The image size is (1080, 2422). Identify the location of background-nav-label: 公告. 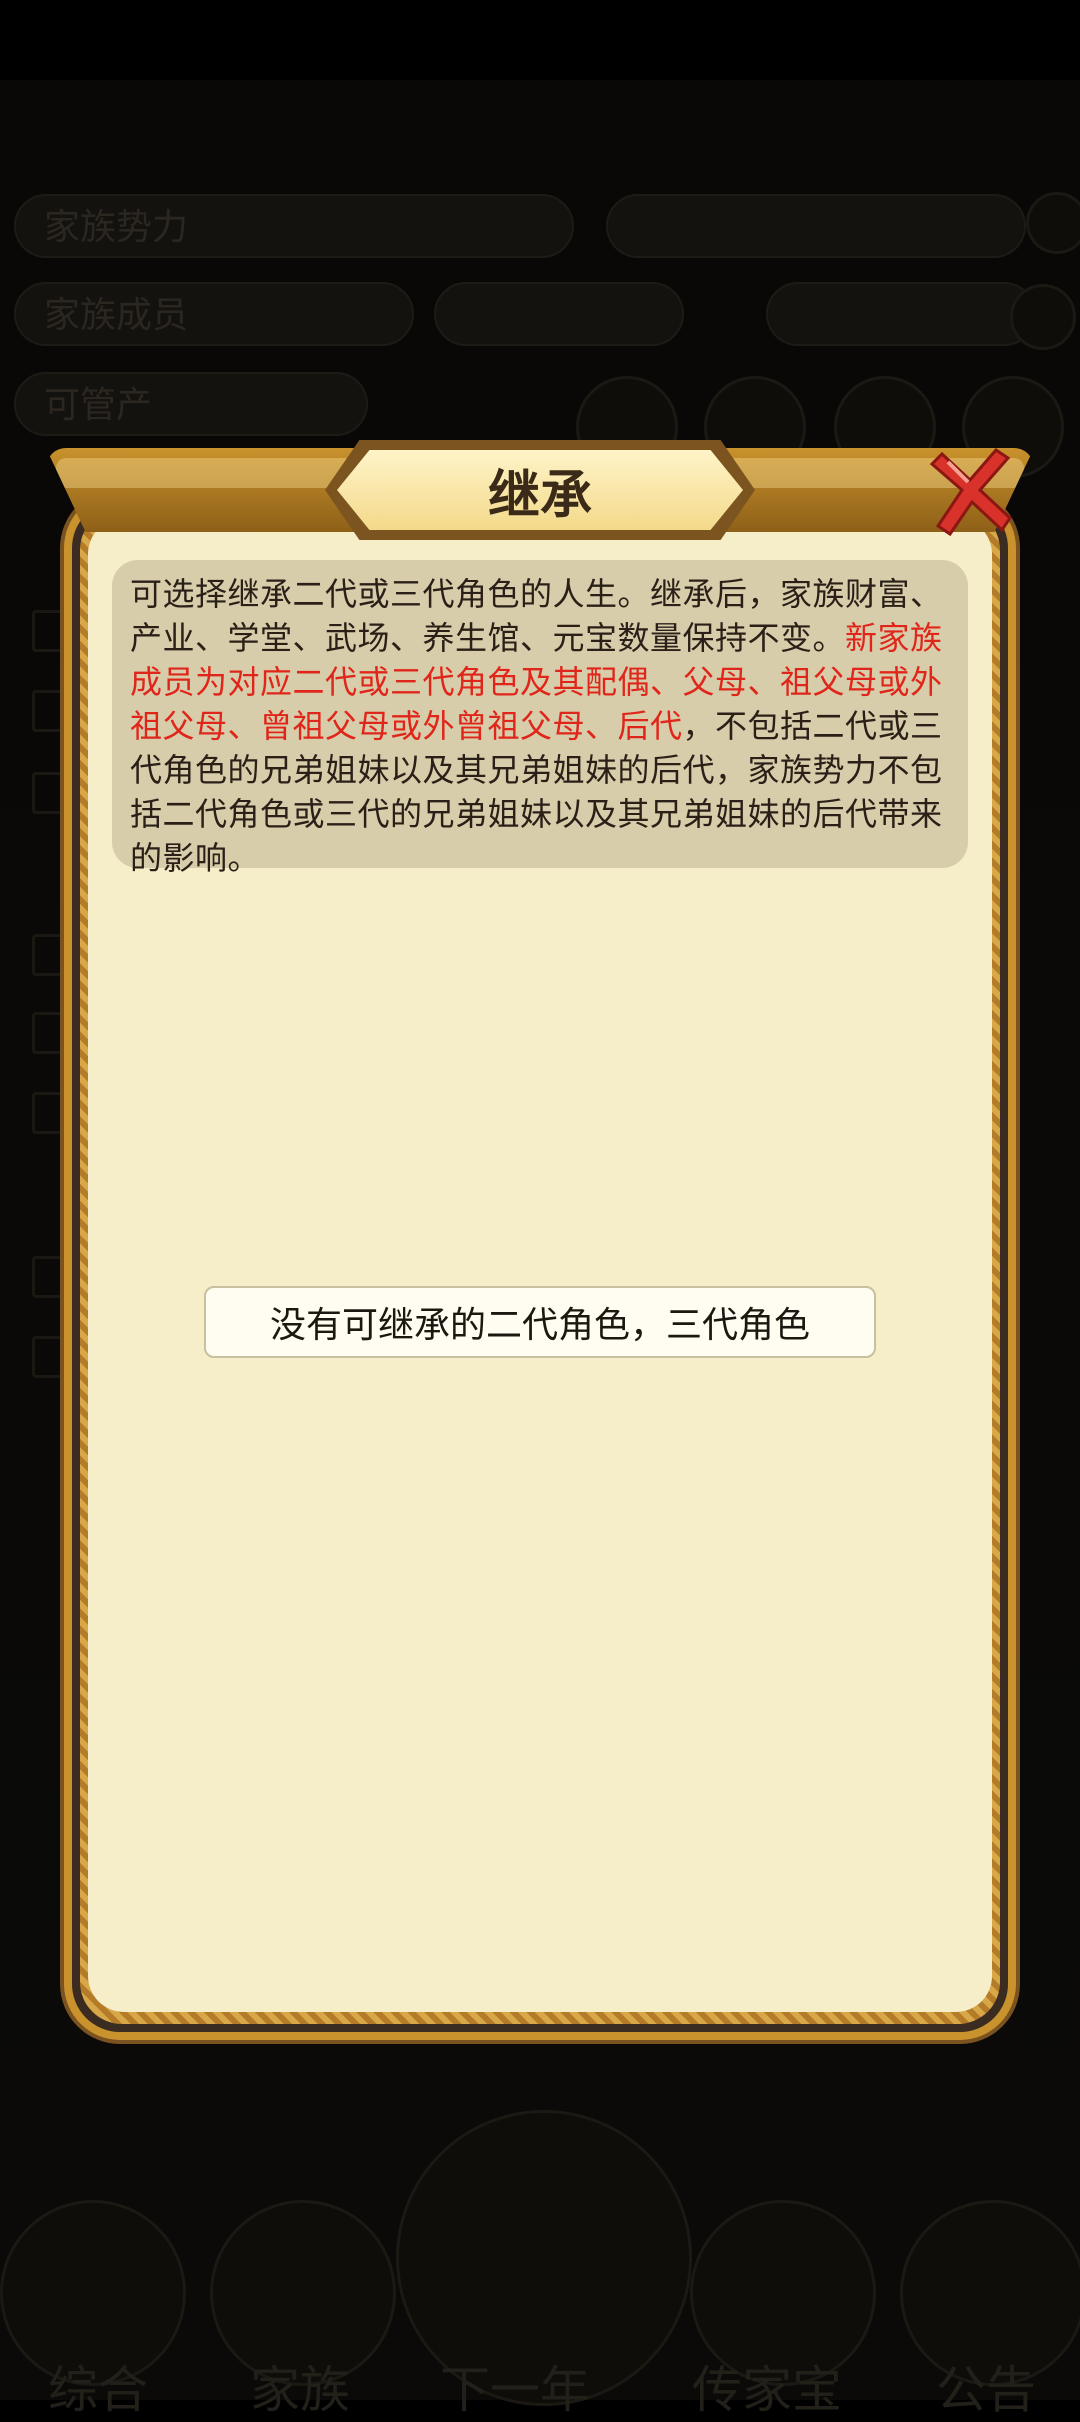
(986, 2390).